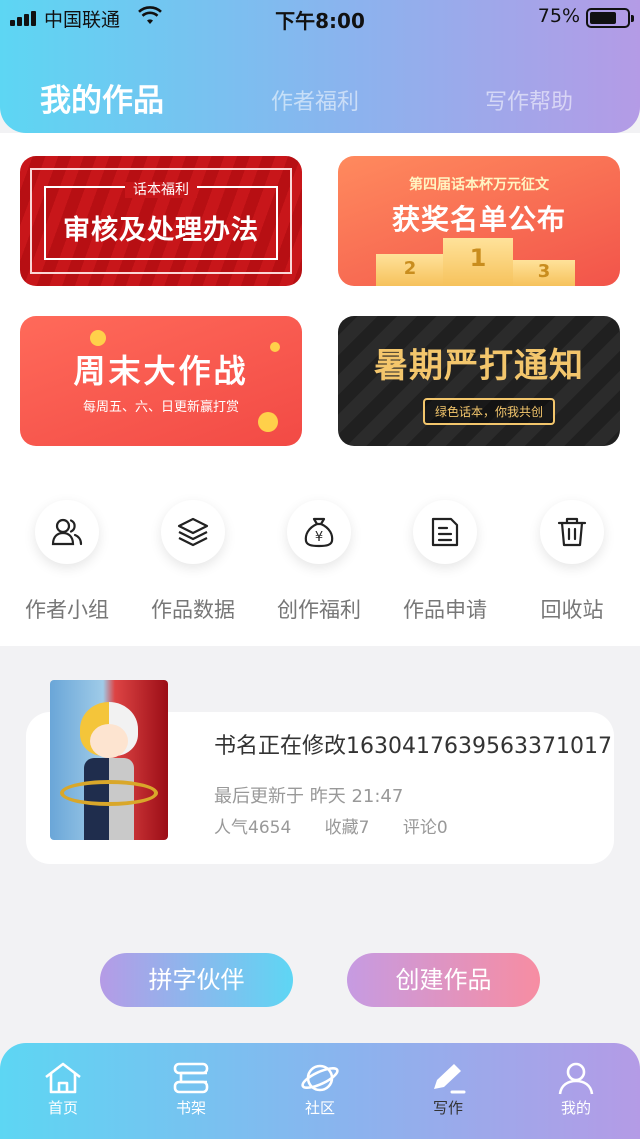  I want to click on bottom-nav: 首页 书架 社区 写作 我的, so click(320, 1091).